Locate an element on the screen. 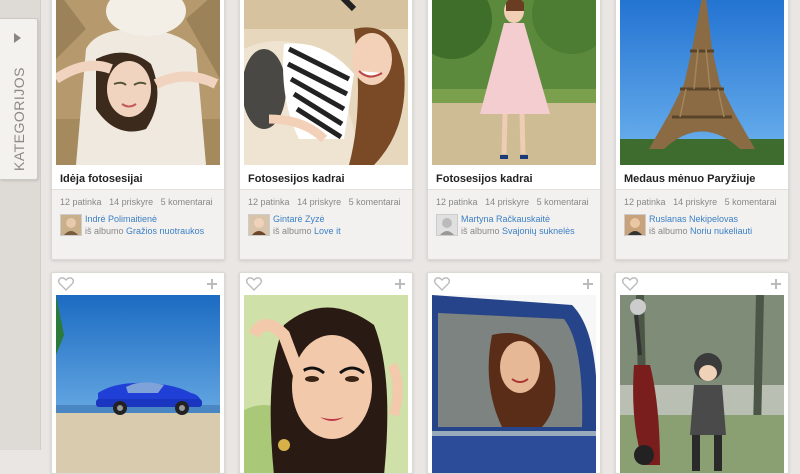  album-line: iš albumo Noriu nukeliauti is located at coordinates (700, 231).